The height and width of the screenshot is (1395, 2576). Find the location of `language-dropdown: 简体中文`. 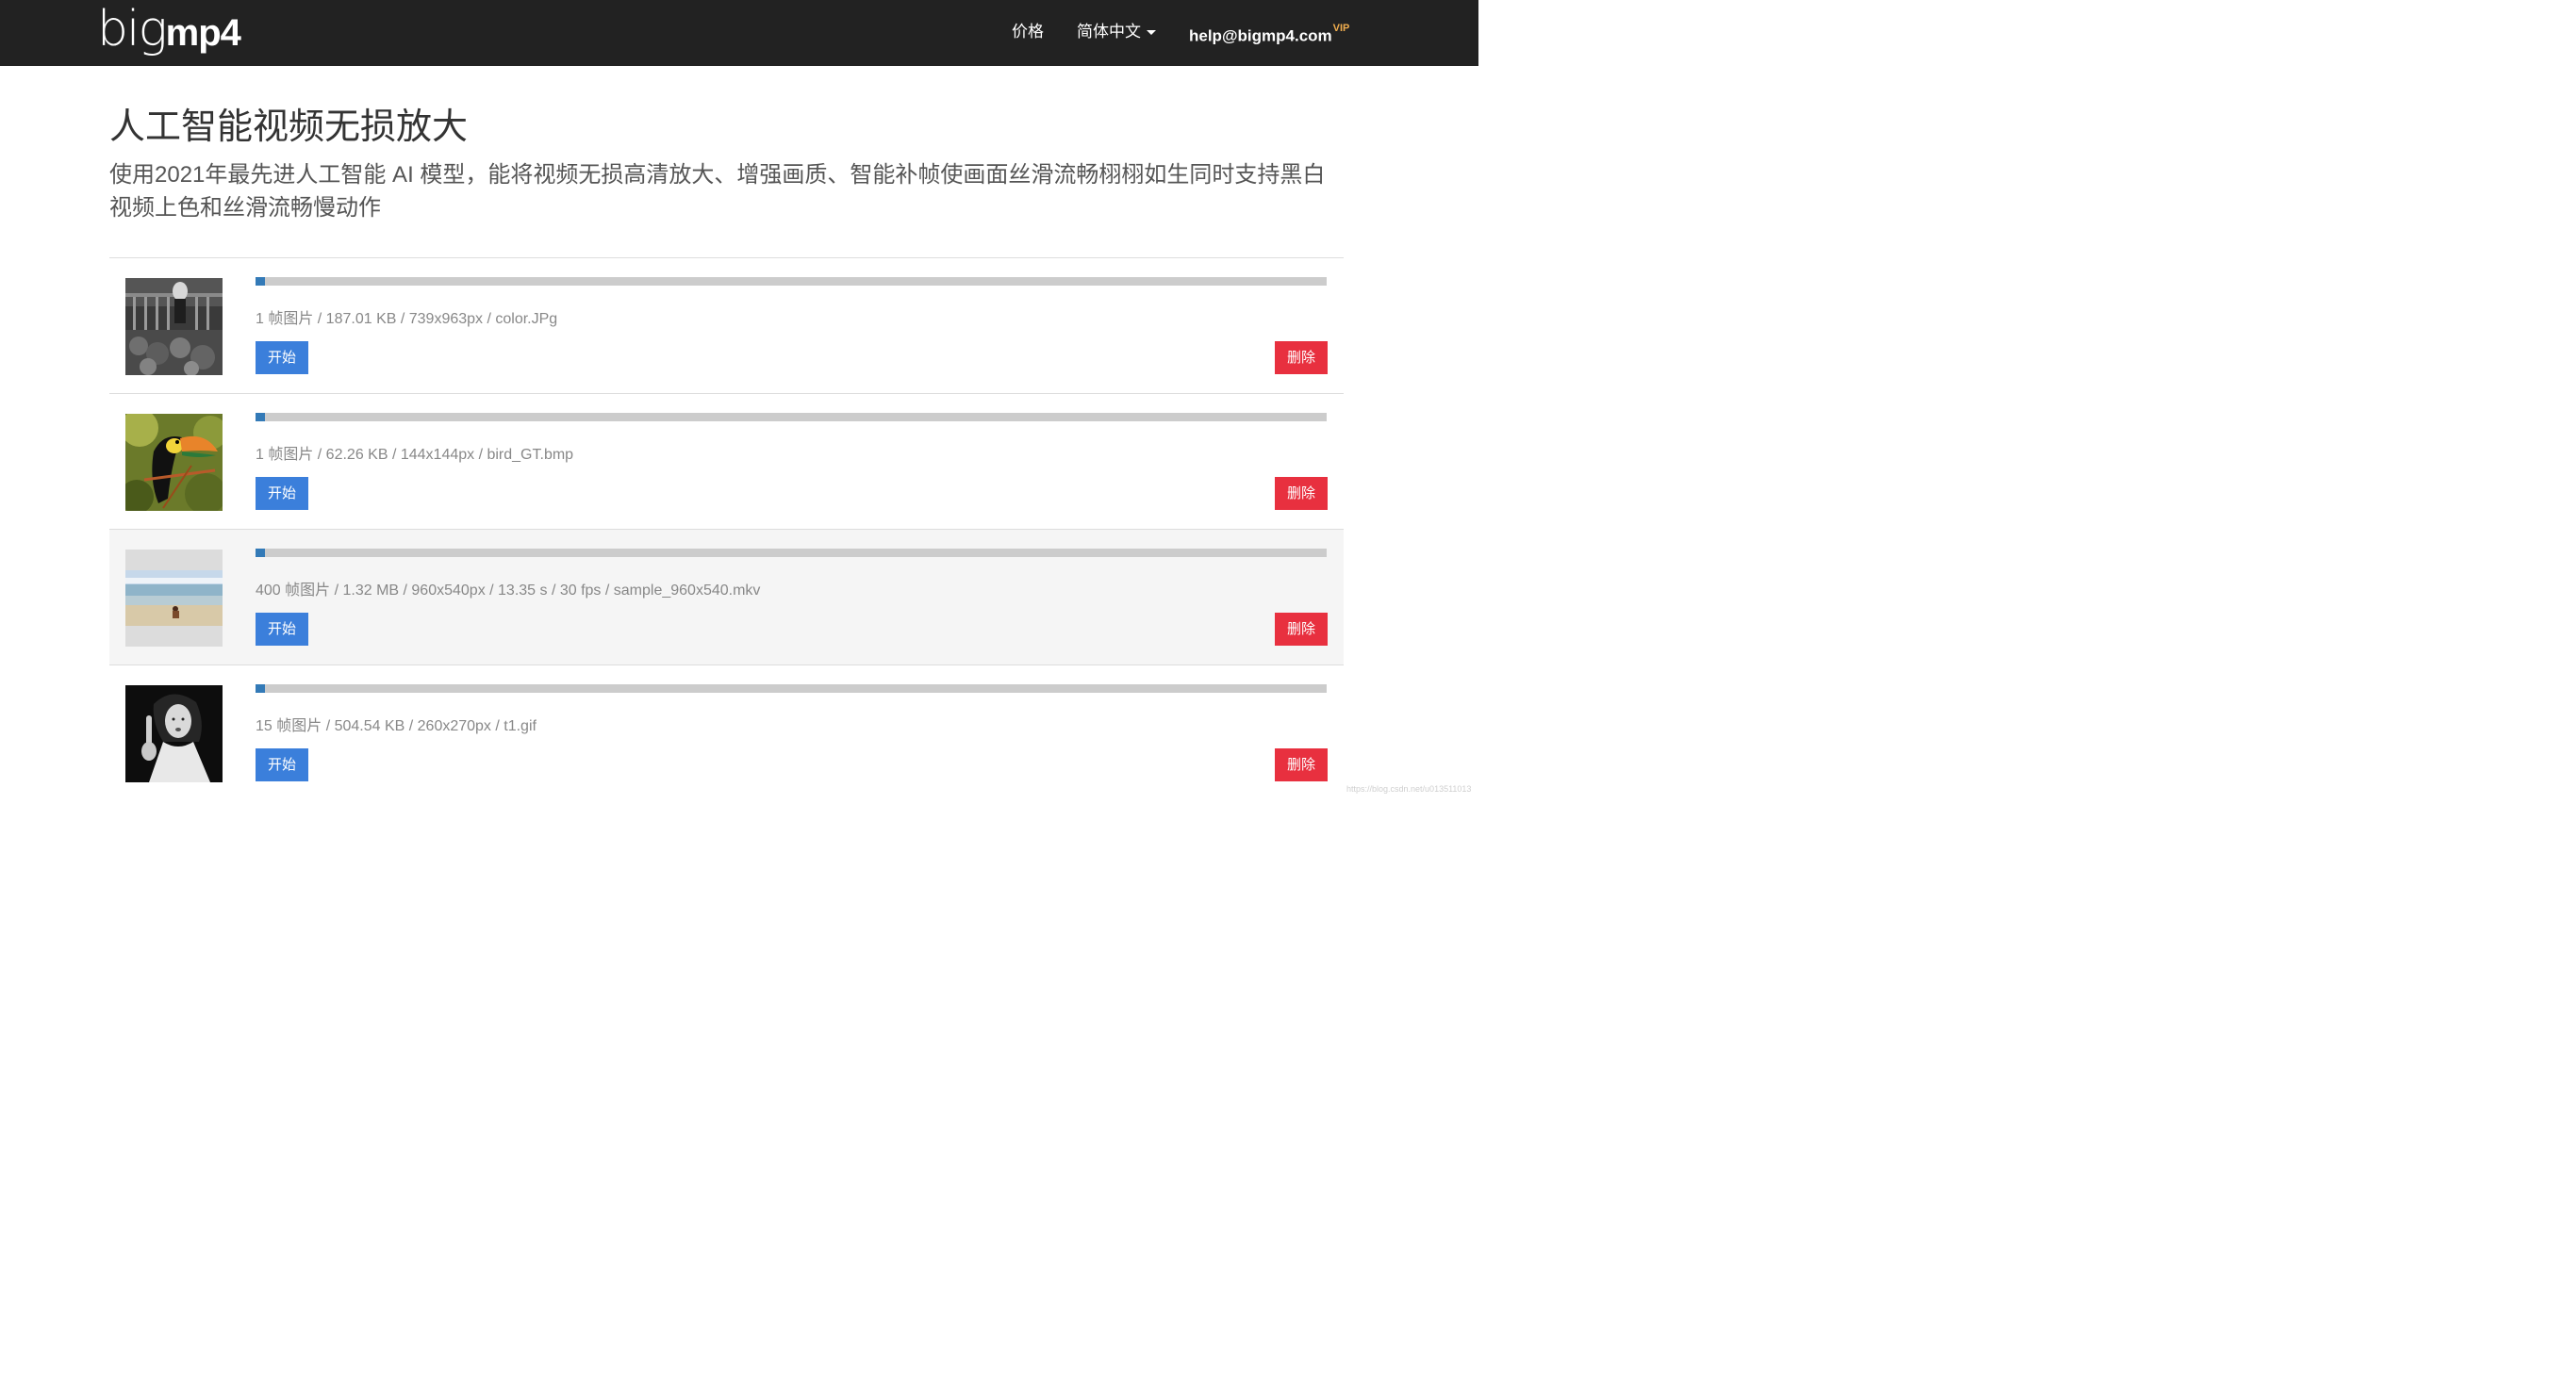

language-dropdown: 简体中文 is located at coordinates (1116, 32).